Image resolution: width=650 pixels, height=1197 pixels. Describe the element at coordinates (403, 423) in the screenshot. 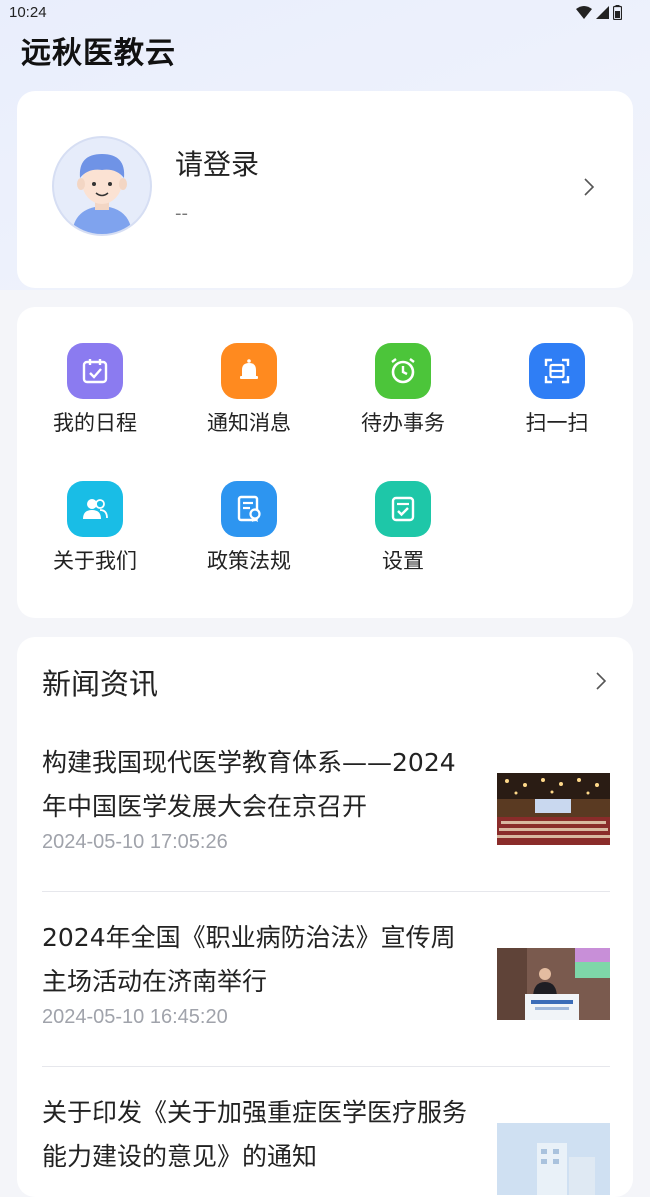

I see `menu-label: 待办事务` at that location.